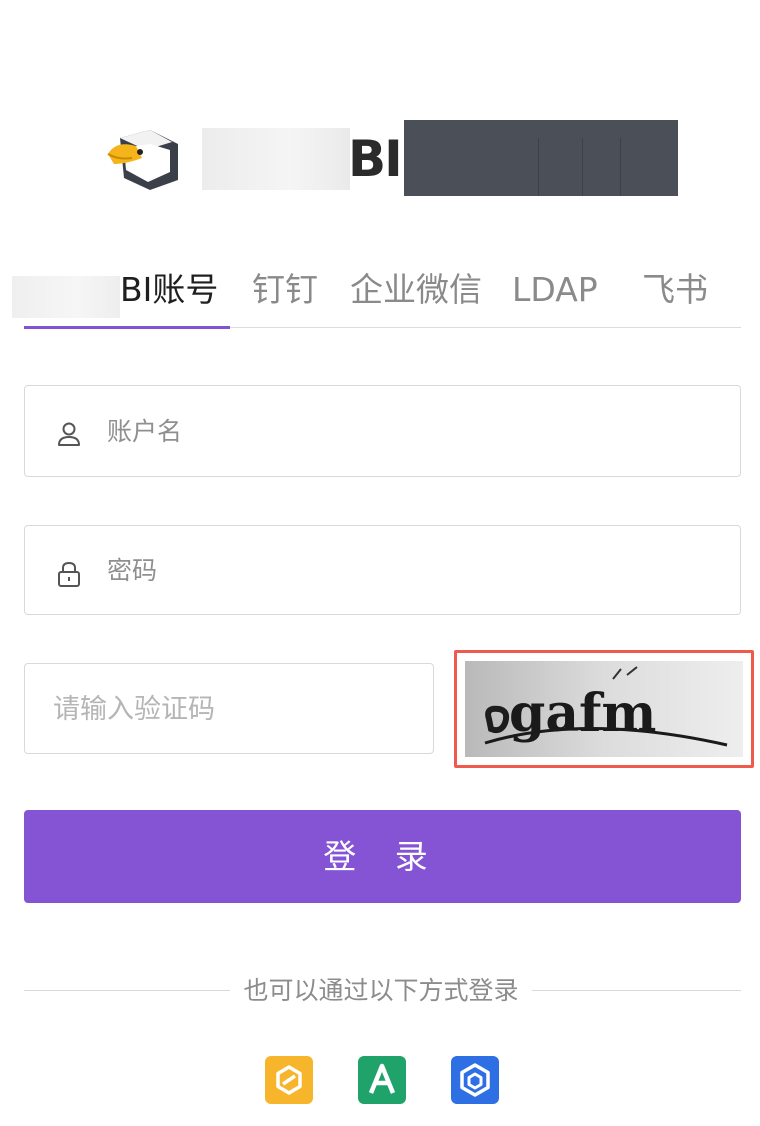  What do you see at coordinates (382, 856) in the screenshot?
I see `login-button: 登 录` at bounding box center [382, 856].